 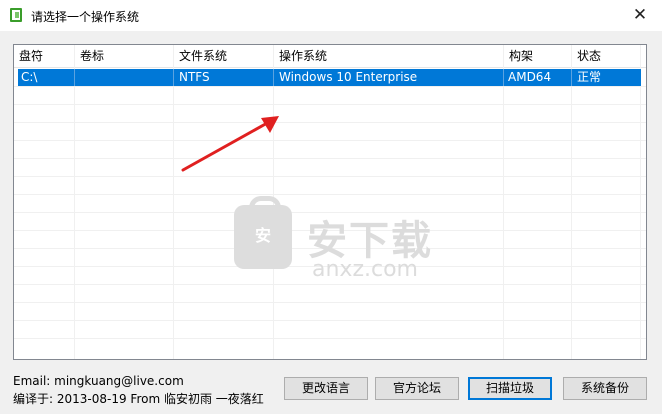 What do you see at coordinates (124, 56) in the screenshot?
I see `column-header-label: 卷标` at bounding box center [124, 56].